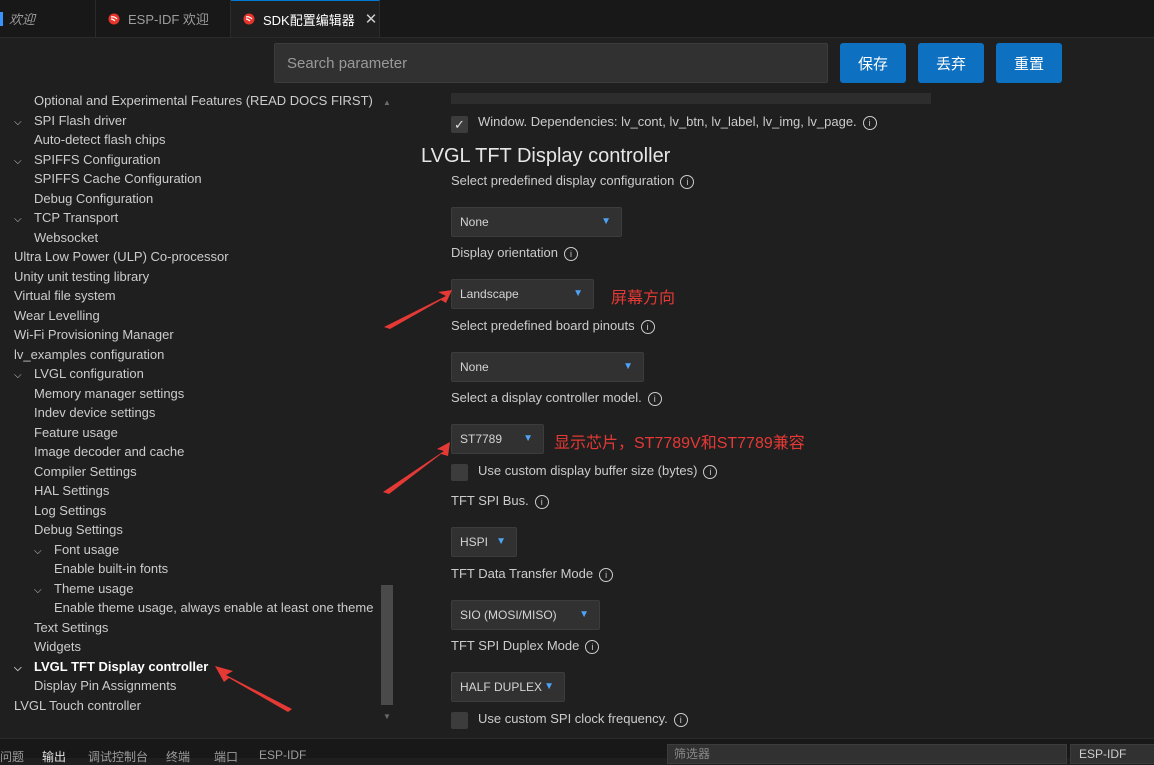  I want to click on annotation-arrows, so click(333, 501).